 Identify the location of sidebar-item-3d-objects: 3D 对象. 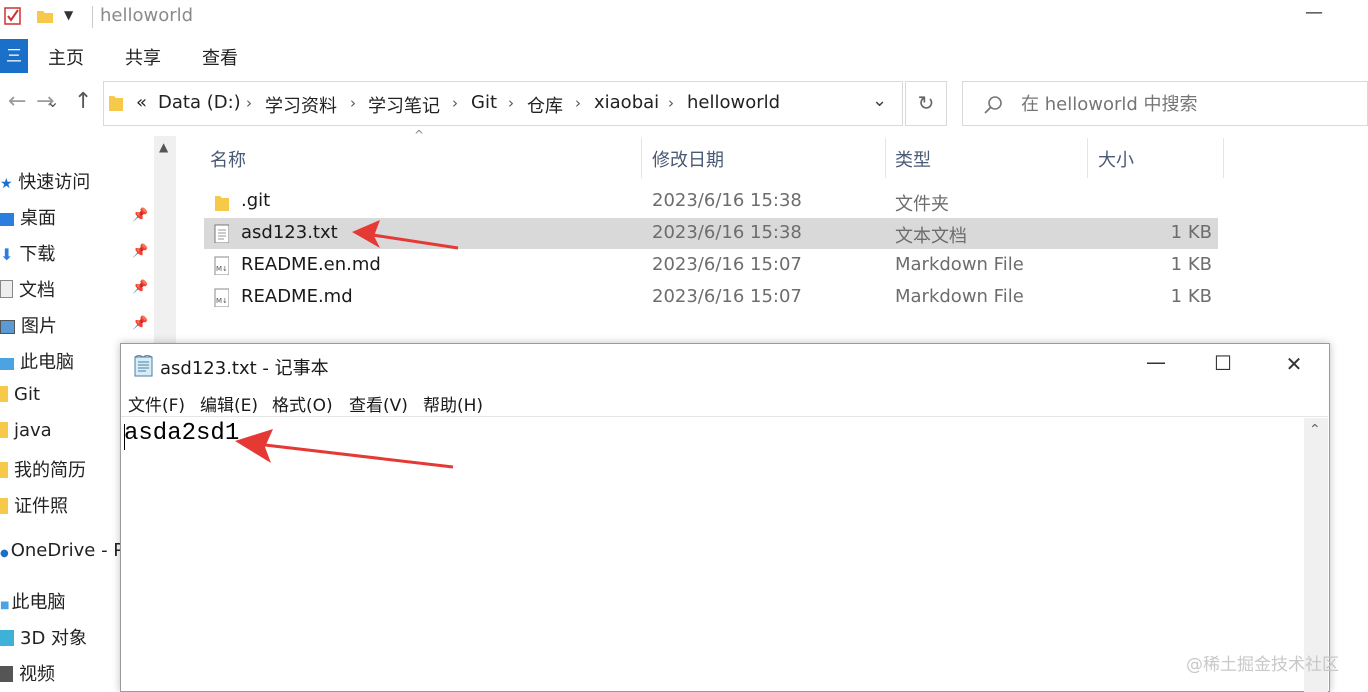
(43, 637).